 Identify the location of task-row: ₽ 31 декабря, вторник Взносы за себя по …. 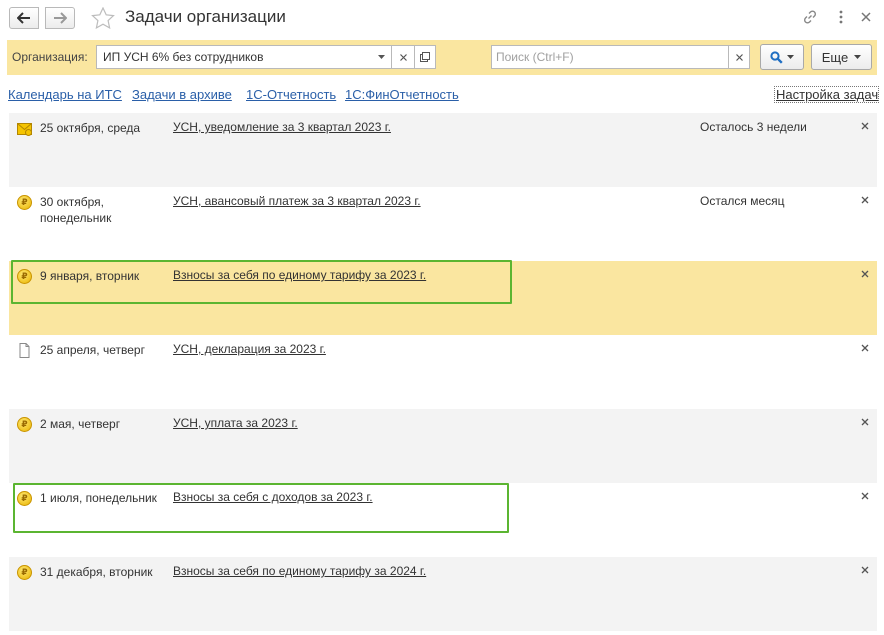
(443, 594).